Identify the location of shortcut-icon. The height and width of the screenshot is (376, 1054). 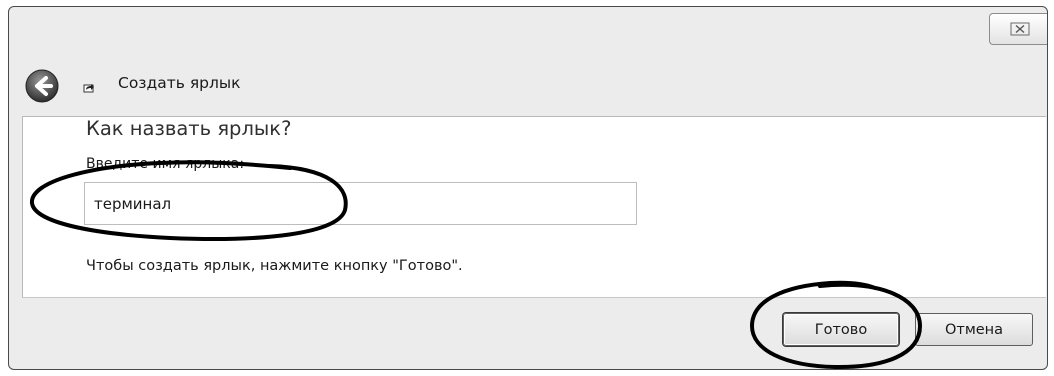
(88, 88).